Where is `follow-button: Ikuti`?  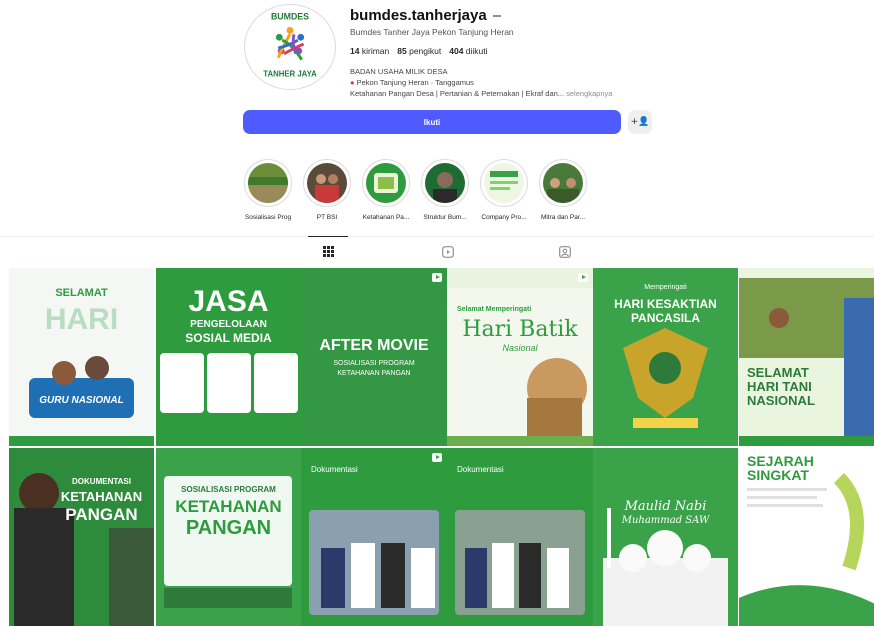
follow-button: Ikuti is located at coordinates (432, 122).